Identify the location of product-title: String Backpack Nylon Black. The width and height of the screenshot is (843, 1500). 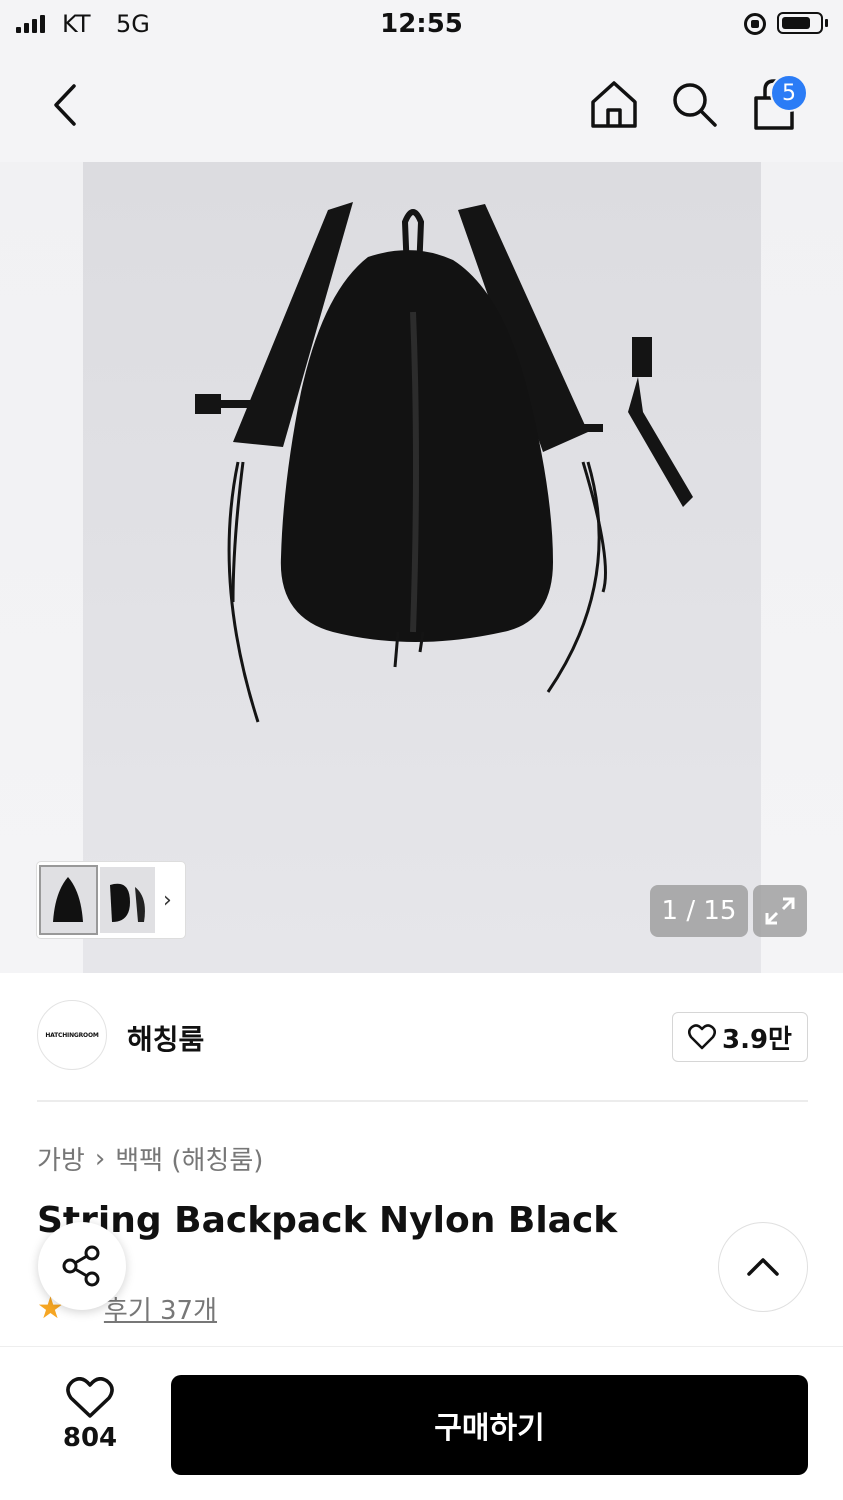
(327, 1220).